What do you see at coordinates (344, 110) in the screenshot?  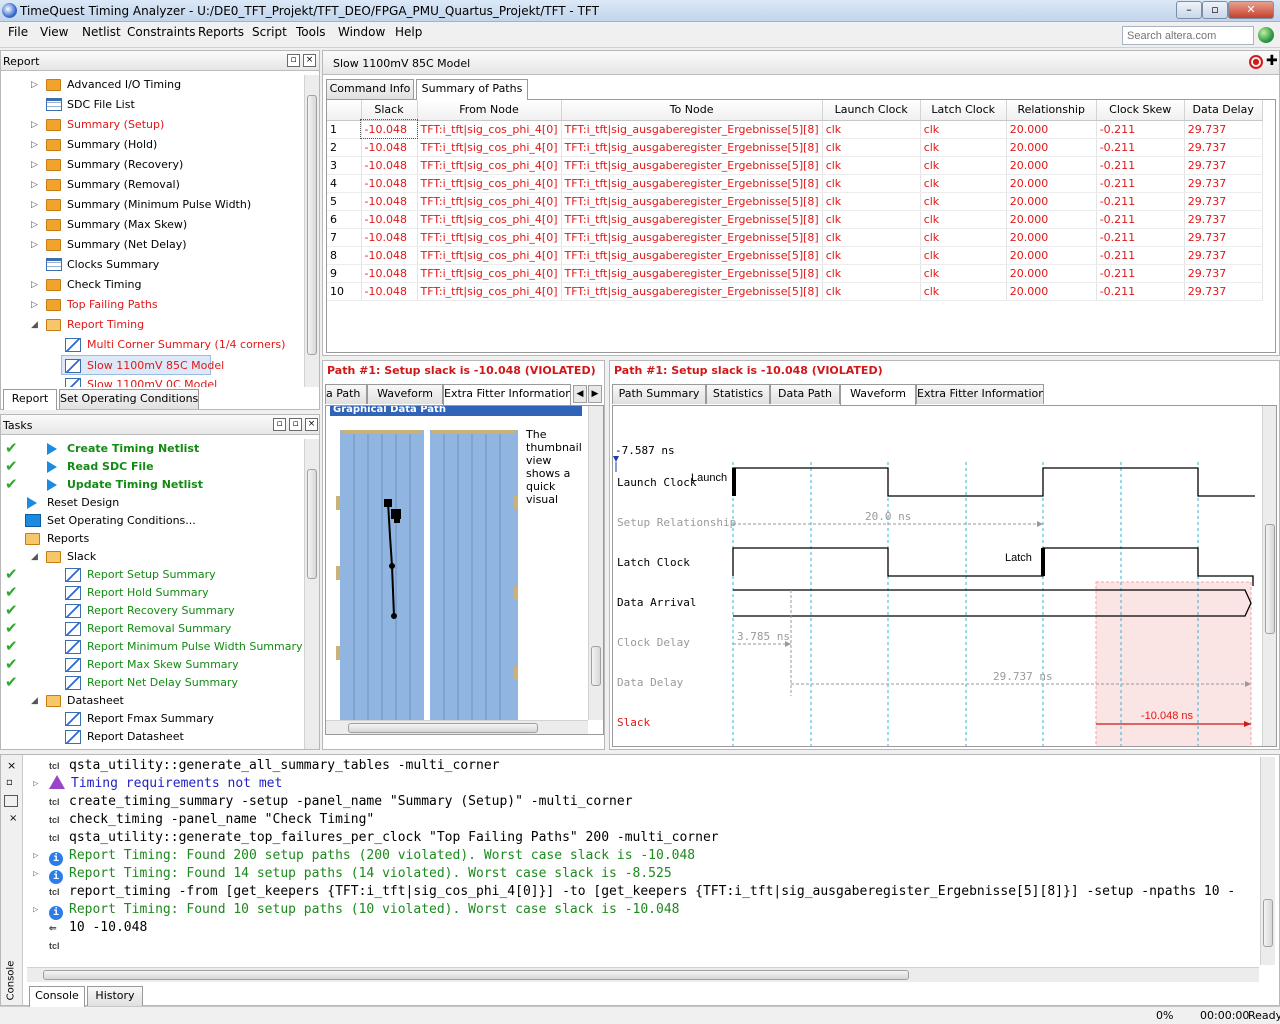 I see `column-header-index` at bounding box center [344, 110].